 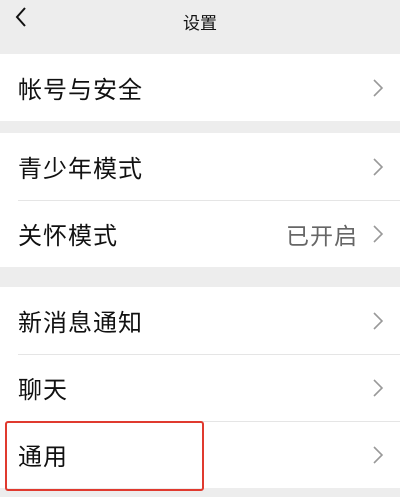 I want to click on settings-section-account: 帐号与安全, so click(x=200, y=87).